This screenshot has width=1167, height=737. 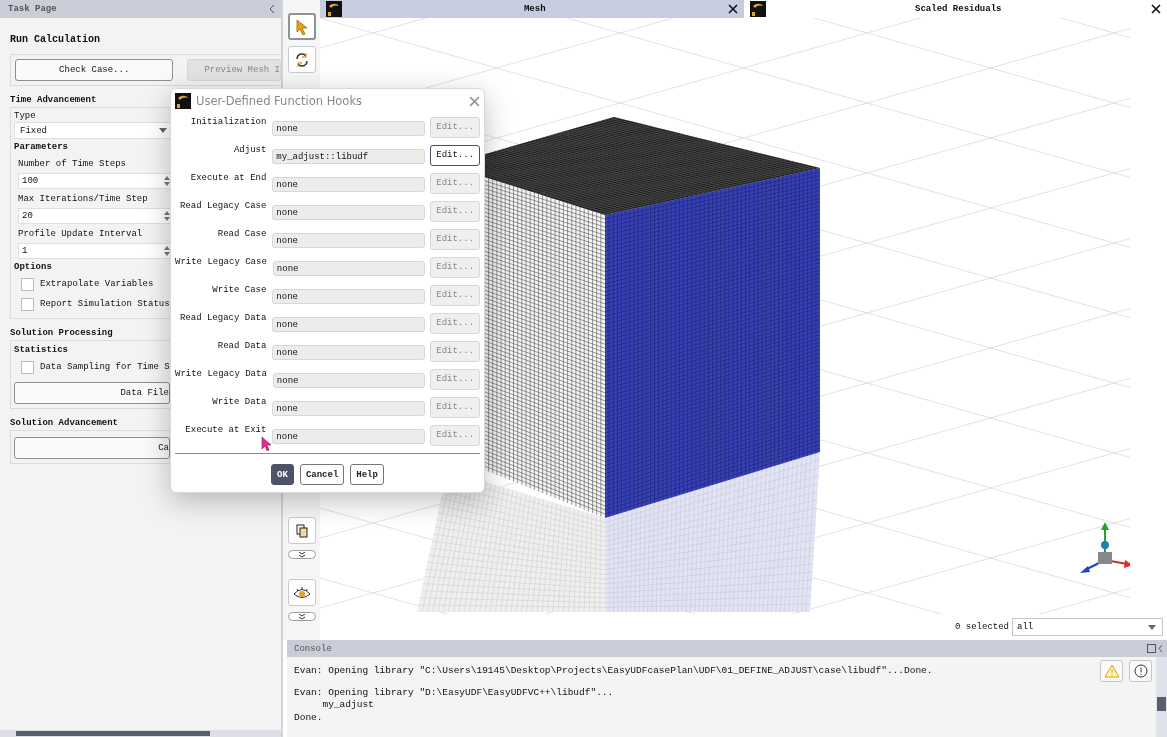 What do you see at coordinates (313, 648) in the screenshot?
I see `console-title: Console` at bounding box center [313, 648].